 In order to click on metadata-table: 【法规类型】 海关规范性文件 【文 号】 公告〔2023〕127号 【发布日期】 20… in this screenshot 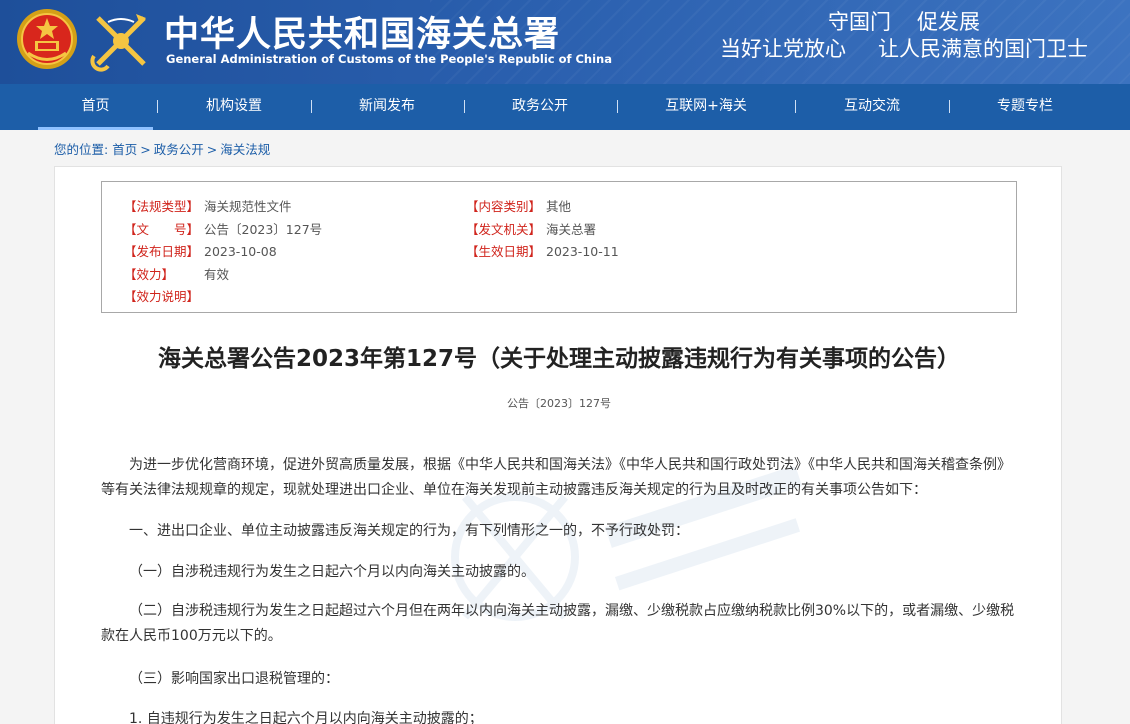, I will do `click(559, 247)`.